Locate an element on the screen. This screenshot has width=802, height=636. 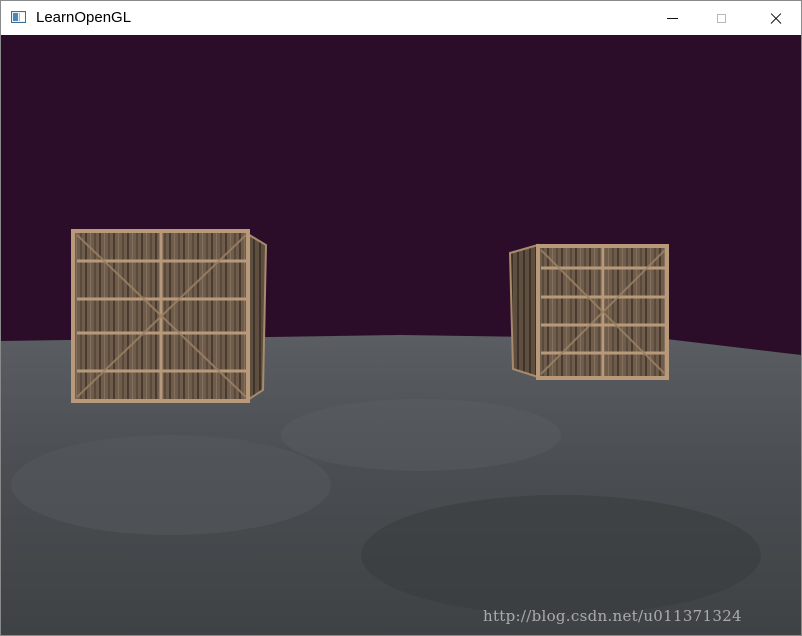
close-button is located at coordinates (776, 18).